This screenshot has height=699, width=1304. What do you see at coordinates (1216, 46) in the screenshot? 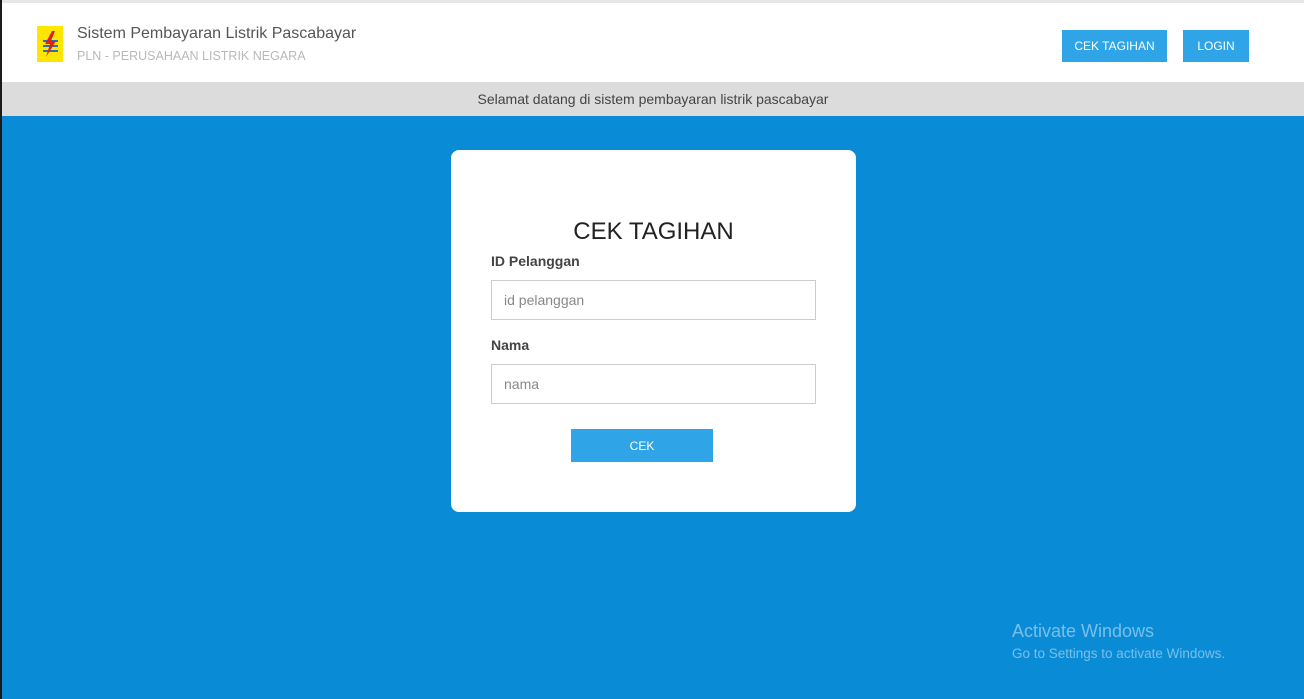
I see `login-nav-button: LOGIN` at bounding box center [1216, 46].